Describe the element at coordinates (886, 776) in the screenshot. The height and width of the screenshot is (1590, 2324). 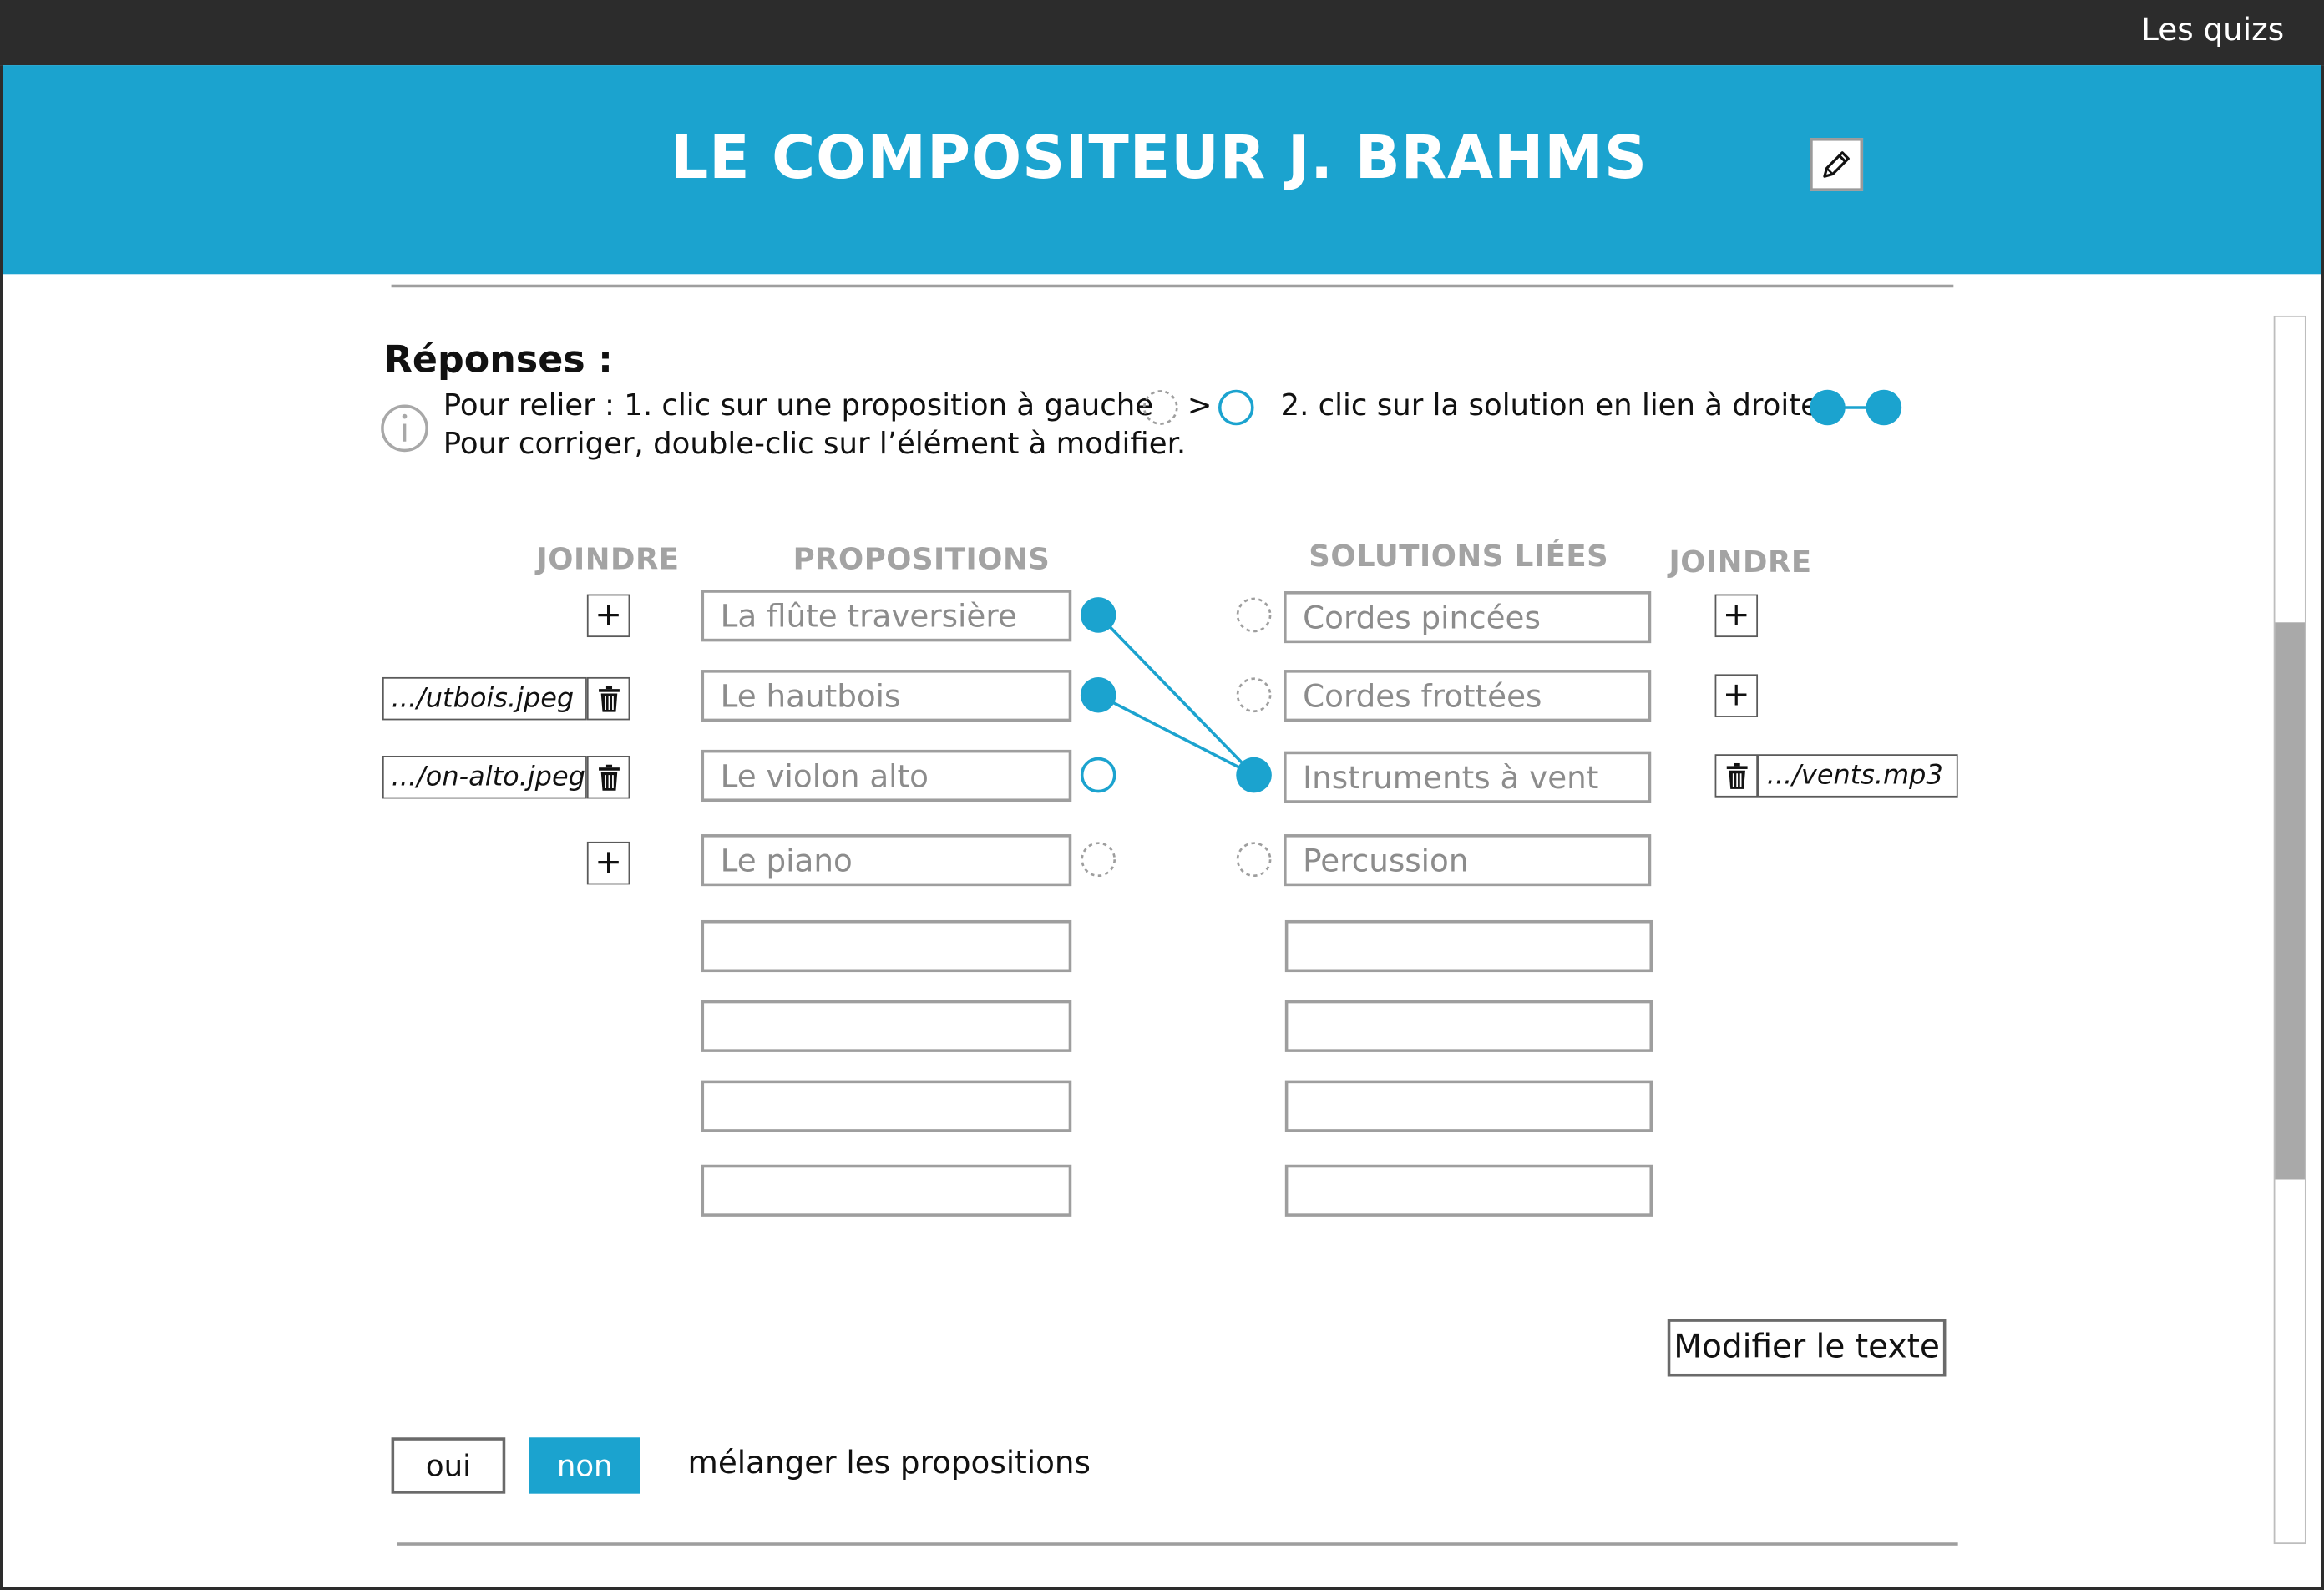
I see `proposition-field: Le violon alto` at that location.